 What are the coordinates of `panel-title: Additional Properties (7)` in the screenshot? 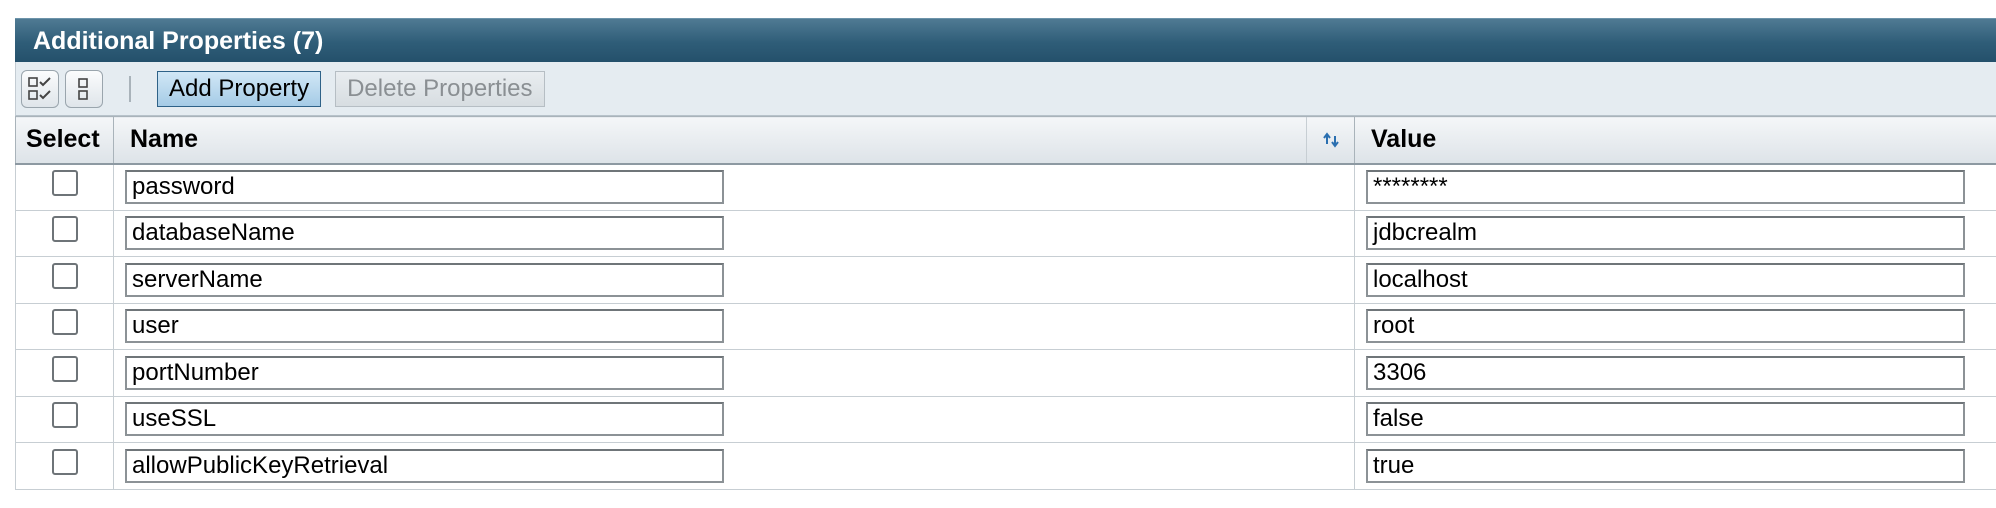 It's located at (1005, 40).